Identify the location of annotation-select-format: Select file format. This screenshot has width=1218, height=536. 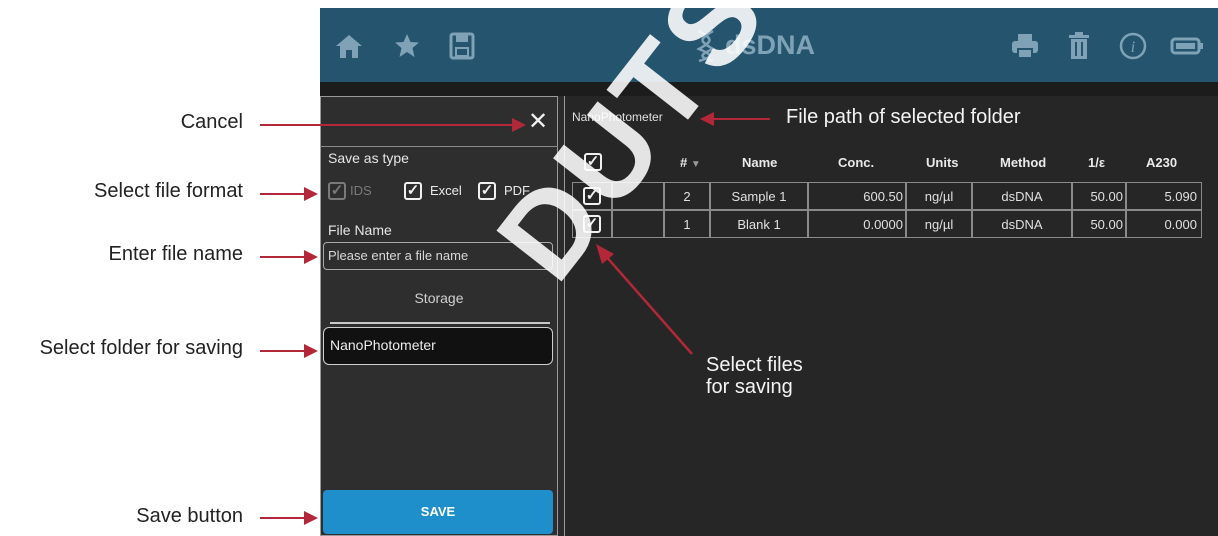
(168, 191).